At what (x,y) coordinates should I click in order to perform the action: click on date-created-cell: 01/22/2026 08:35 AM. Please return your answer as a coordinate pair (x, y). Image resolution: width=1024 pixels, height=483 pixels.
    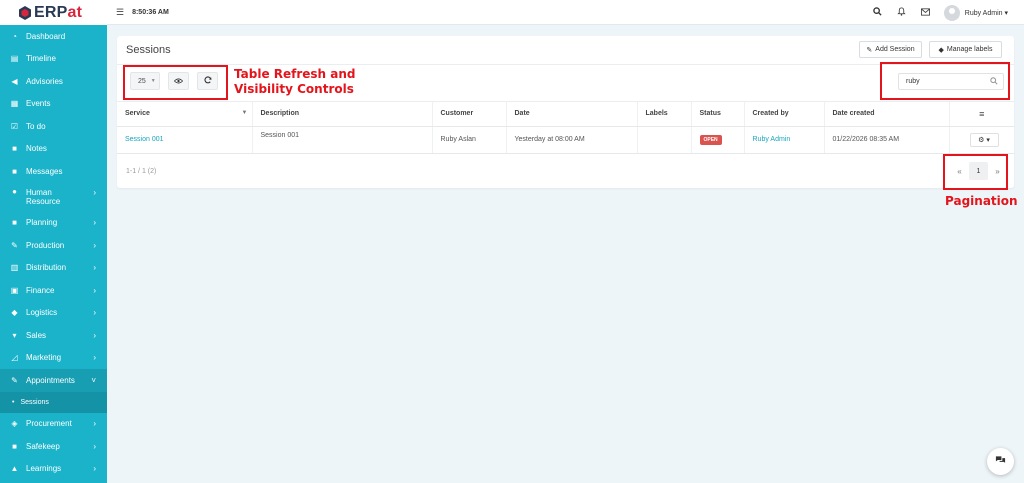
    Looking at the image, I should click on (887, 140).